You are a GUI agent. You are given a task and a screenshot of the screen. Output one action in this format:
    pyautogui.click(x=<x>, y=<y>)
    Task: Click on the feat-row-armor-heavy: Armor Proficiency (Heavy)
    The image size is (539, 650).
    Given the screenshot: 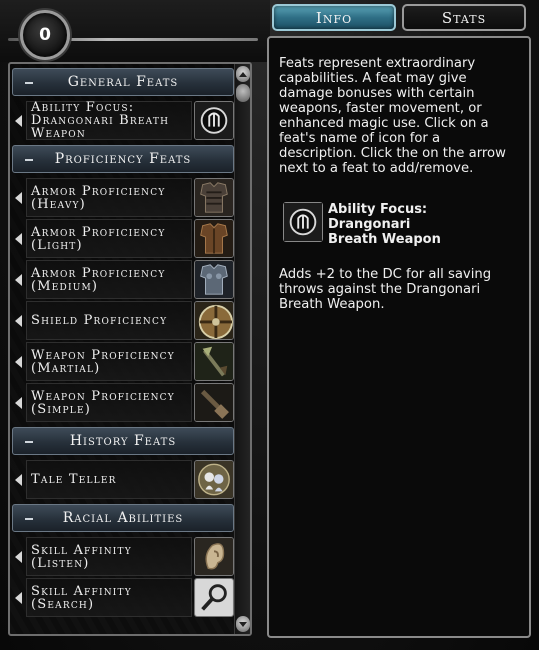 What is the action you would take?
    pyautogui.click(x=122, y=197)
    